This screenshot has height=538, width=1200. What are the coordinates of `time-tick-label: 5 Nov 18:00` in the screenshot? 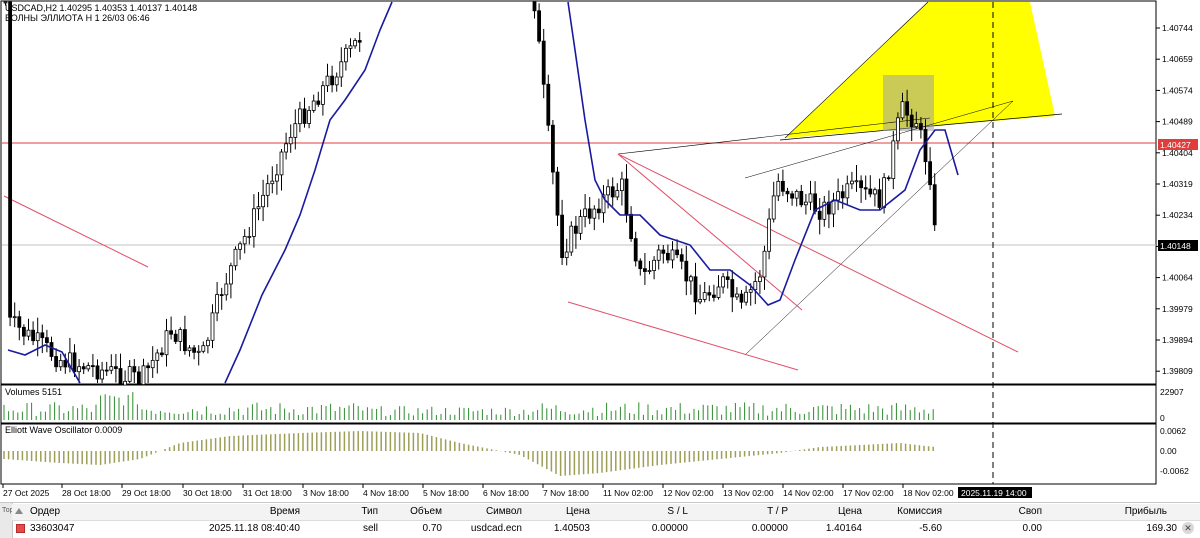 It's located at (446, 493).